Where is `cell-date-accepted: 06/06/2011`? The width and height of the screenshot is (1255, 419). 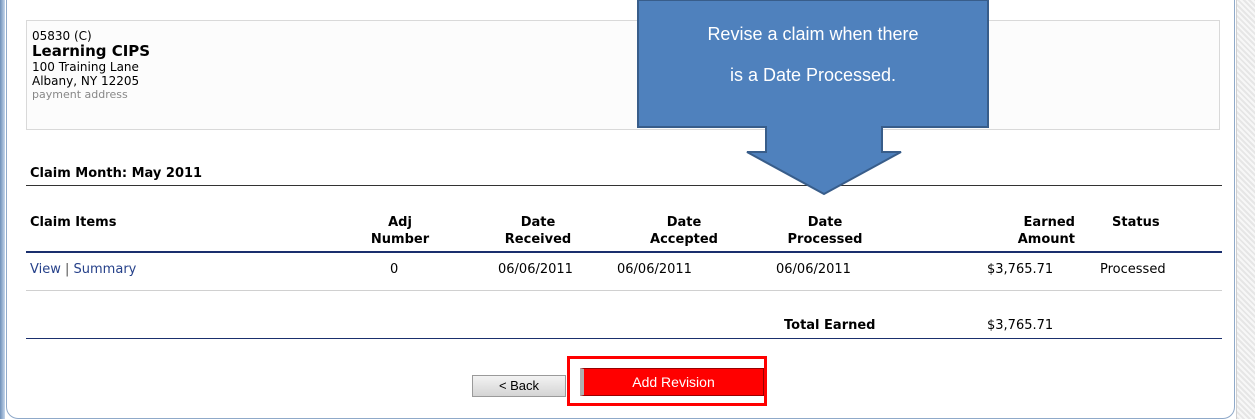 cell-date-accepted: 06/06/2011 is located at coordinates (654, 269).